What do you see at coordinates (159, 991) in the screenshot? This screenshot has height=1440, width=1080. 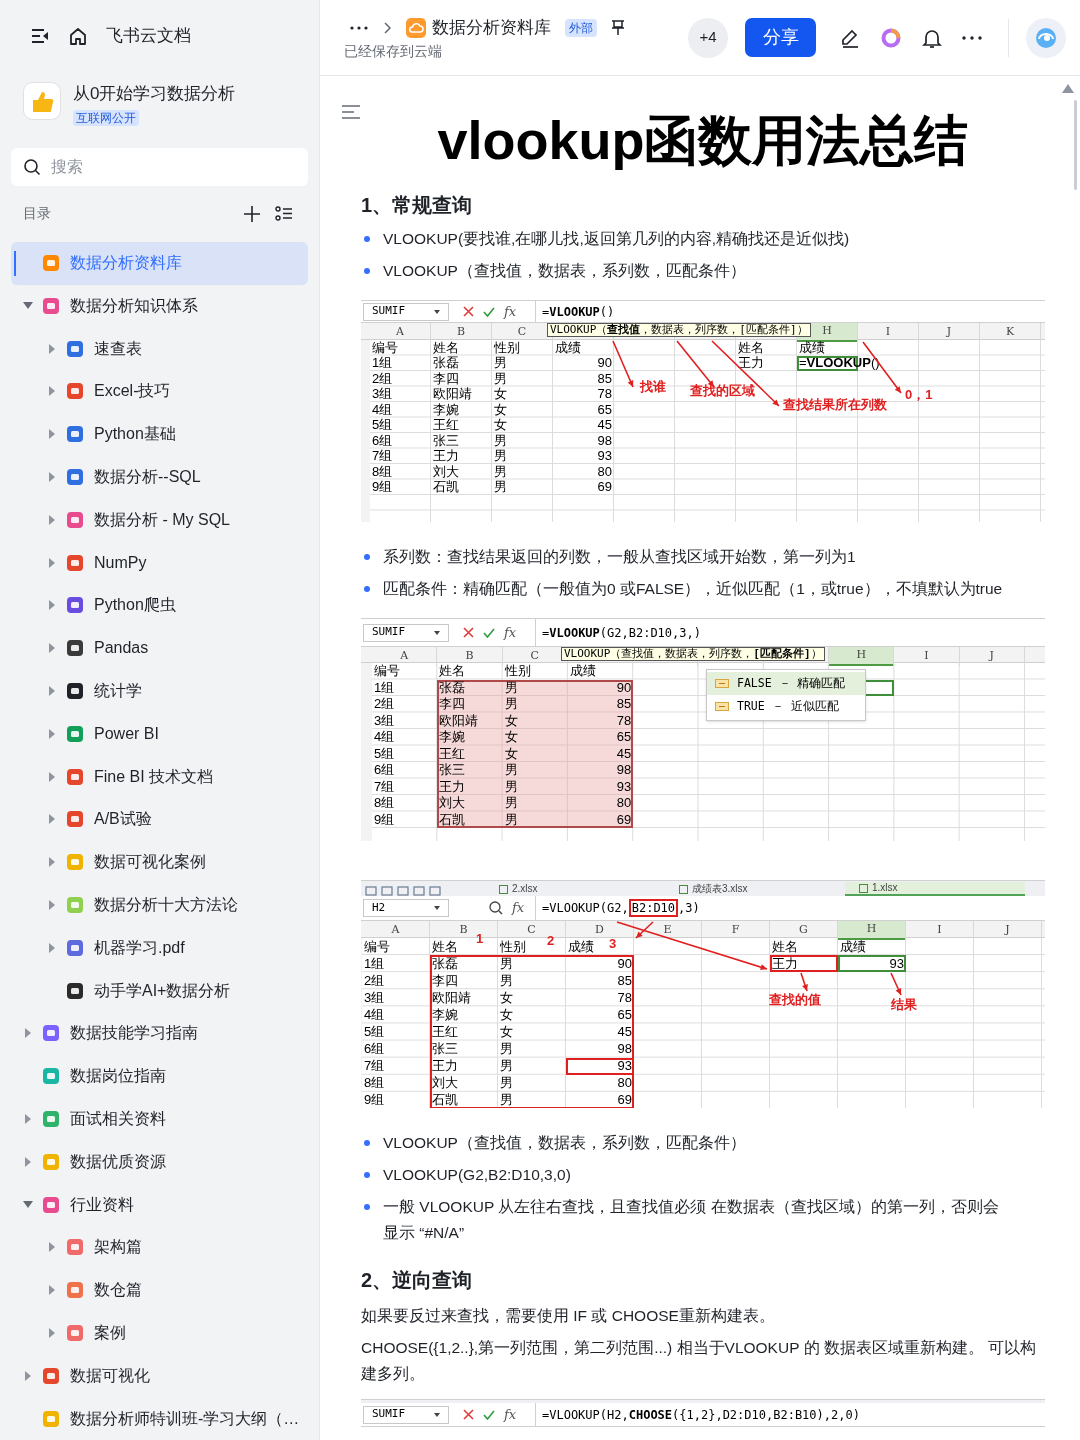 I see `tree-item: 动手学AI+数据分析` at bounding box center [159, 991].